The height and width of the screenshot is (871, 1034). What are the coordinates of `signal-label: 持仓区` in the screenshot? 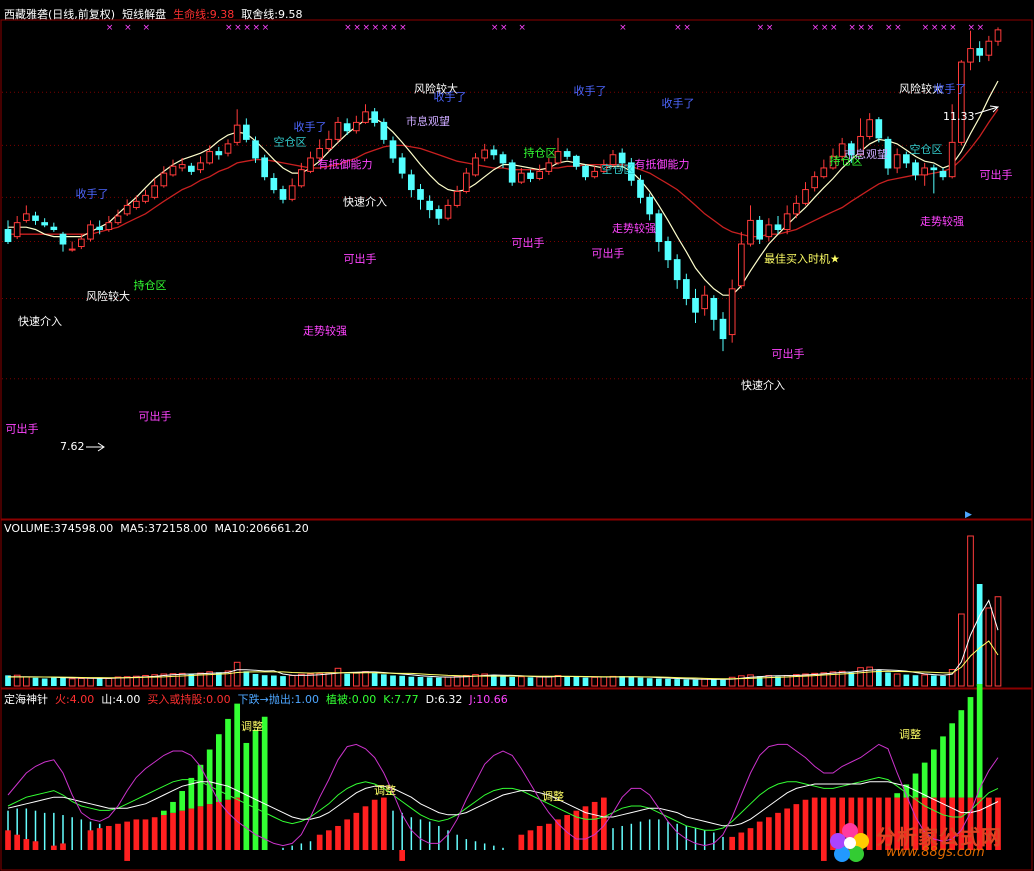 It's located at (150, 285).